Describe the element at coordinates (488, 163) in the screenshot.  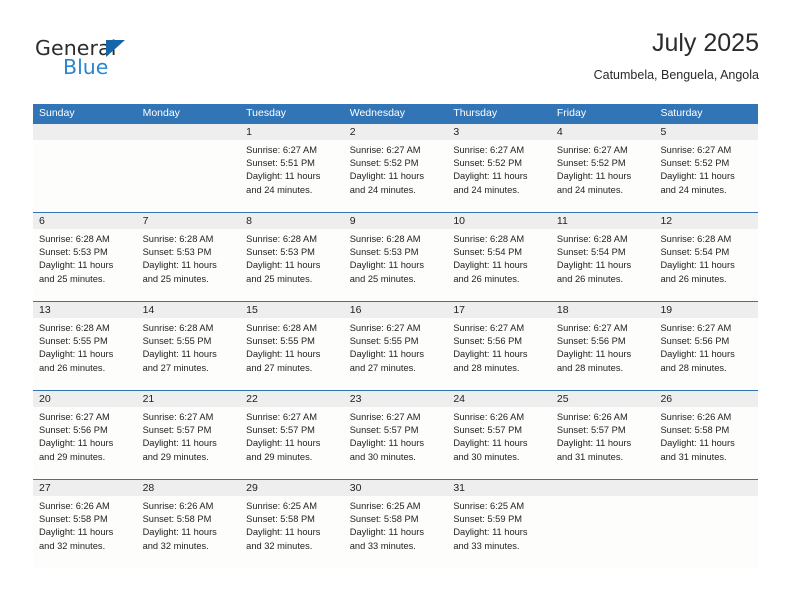
I see `sunset-text: Sunset: 5:52 PM` at that location.